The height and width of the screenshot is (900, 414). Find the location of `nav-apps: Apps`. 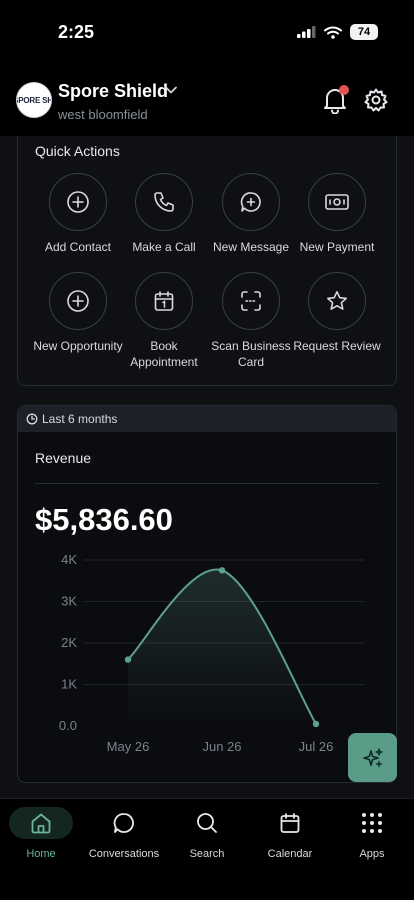

nav-apps: Apps is located at coordinates (372, 833).